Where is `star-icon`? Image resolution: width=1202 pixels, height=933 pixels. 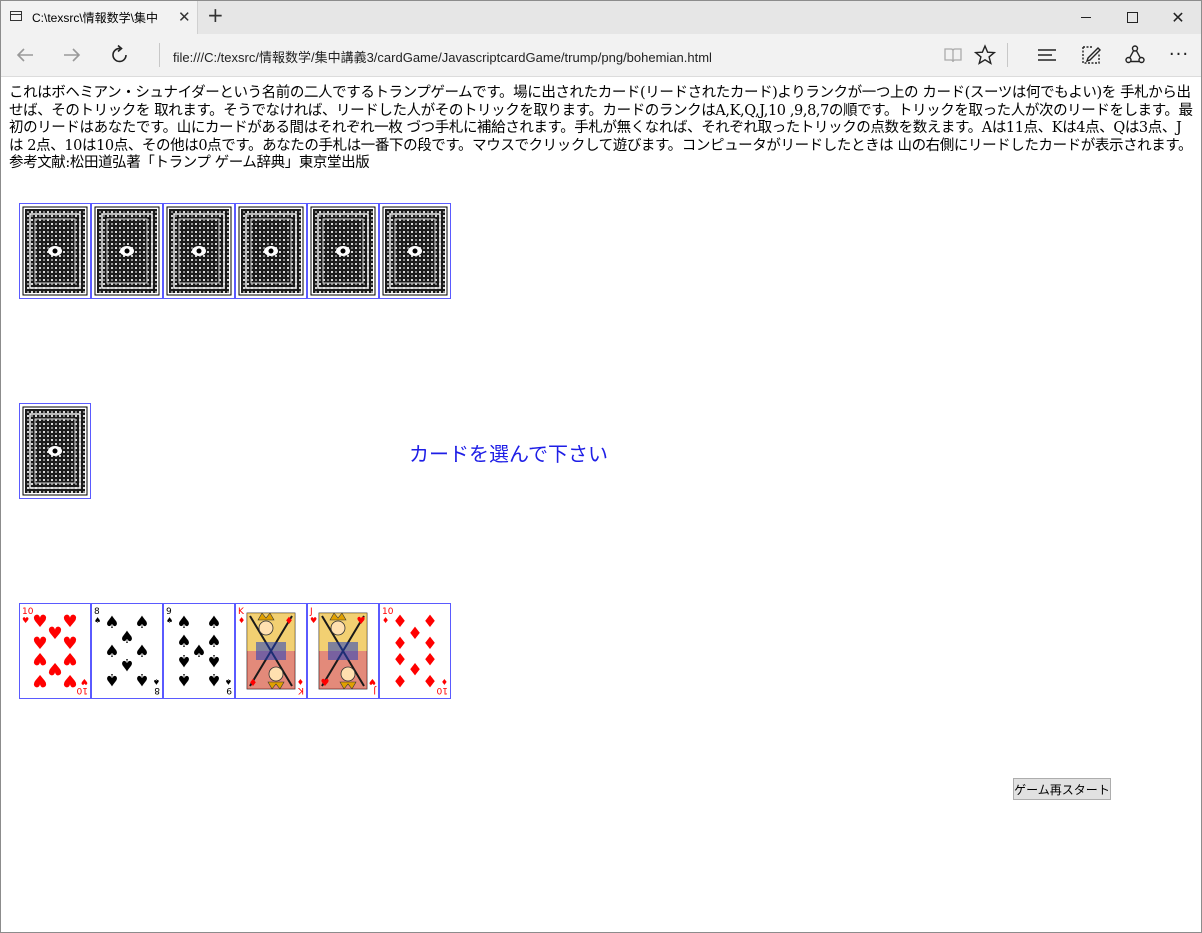 star-icon is located at coordinates (985, 54).